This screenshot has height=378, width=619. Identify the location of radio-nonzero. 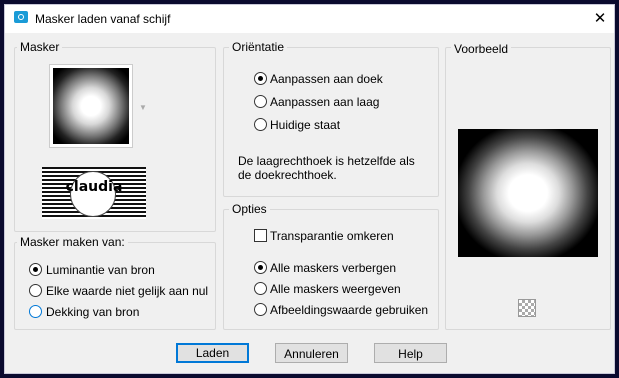
(35, 290).